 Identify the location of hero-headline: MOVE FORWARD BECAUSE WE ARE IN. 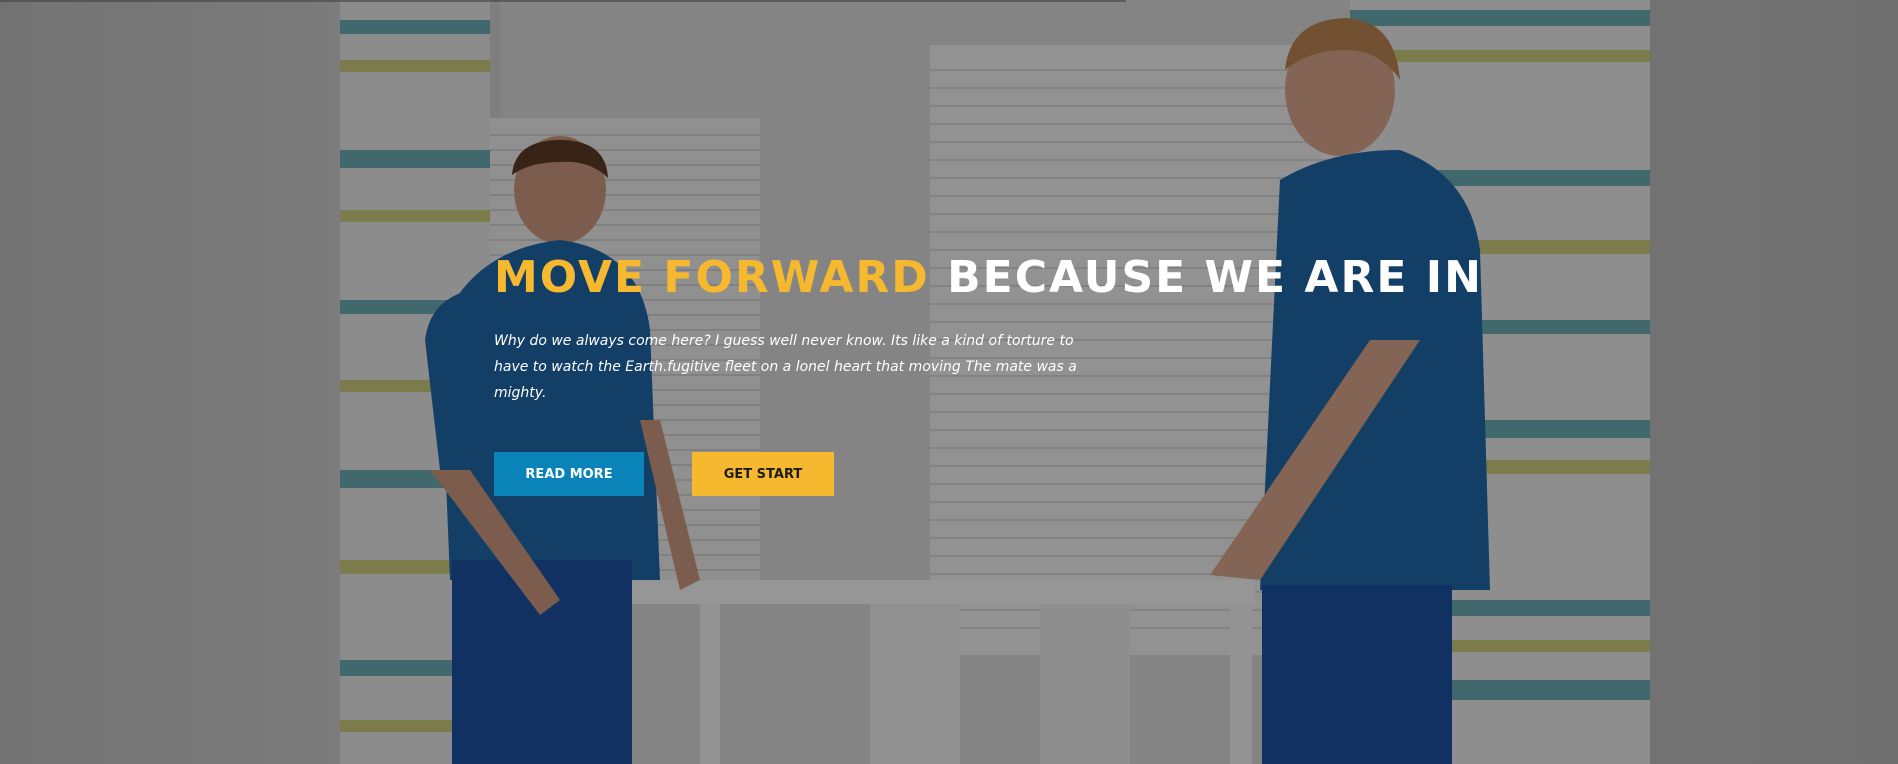
(994, 278).